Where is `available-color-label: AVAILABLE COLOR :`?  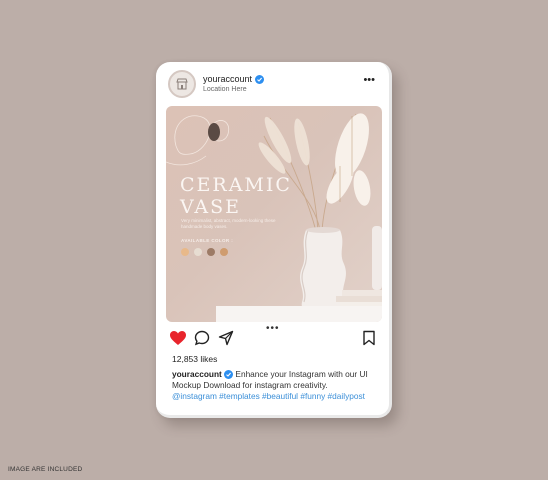 available-color-label: AVAILABLE COLOR : is located at coordinates (207, 240).